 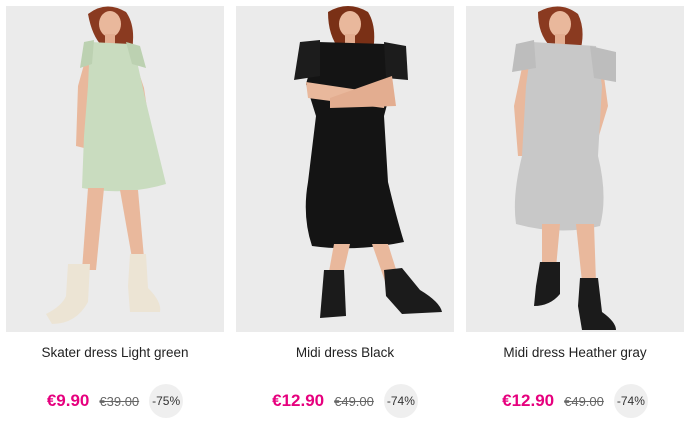 What do you see at coordinates (166, 401) in the screenshot?
I see `discount-badge: -75%` at bounding box center [166, 401].